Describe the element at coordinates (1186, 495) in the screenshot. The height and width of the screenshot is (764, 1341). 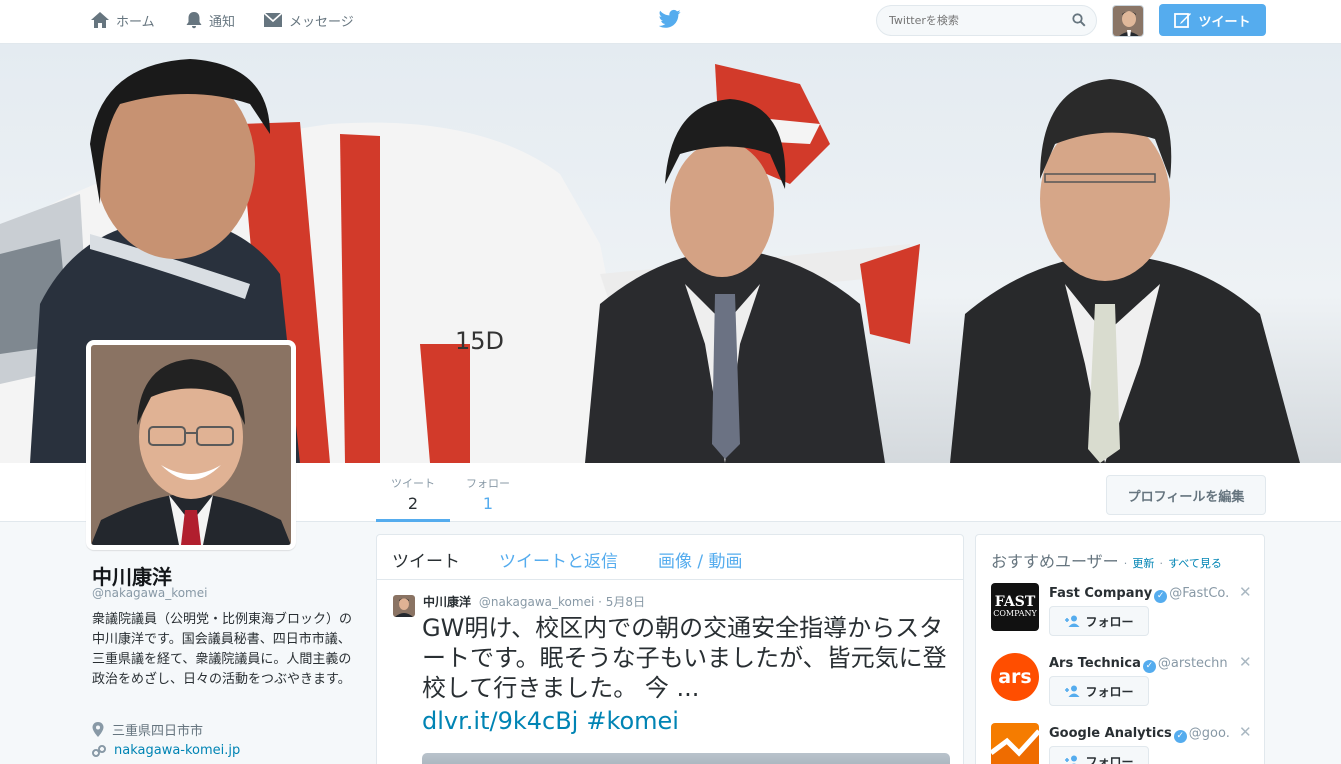
I see `edit-profile-button: プロフィールを編集` at that location.